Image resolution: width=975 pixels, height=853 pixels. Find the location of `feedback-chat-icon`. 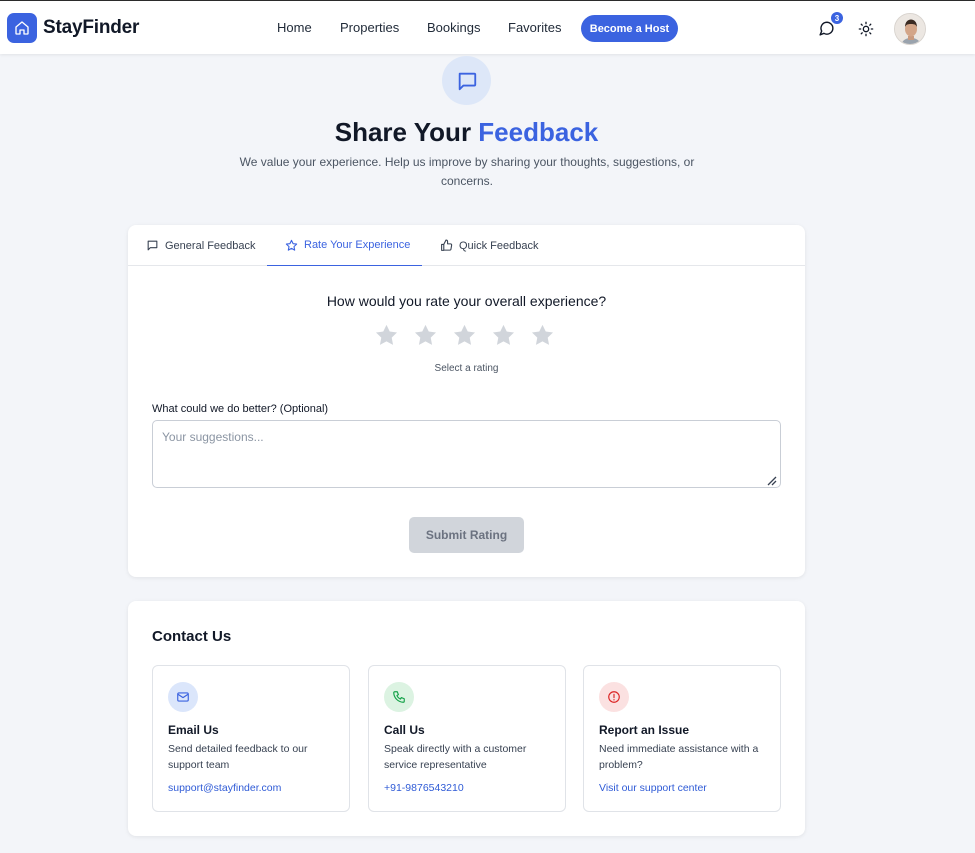

feedback-chat-icon is located at coordinates (466, 80).